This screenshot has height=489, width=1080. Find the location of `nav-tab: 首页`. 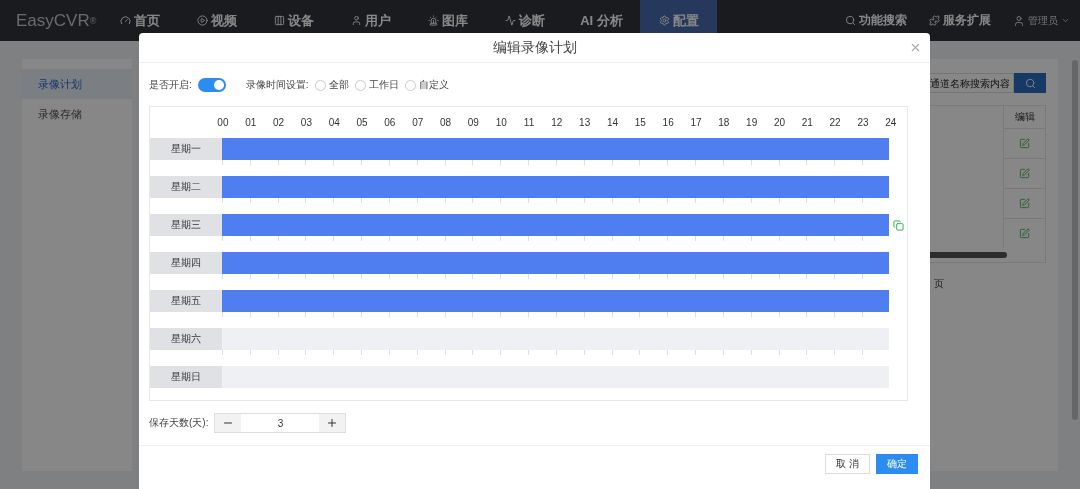

nav-tab: 首页 is located at coordinates (139, 20).